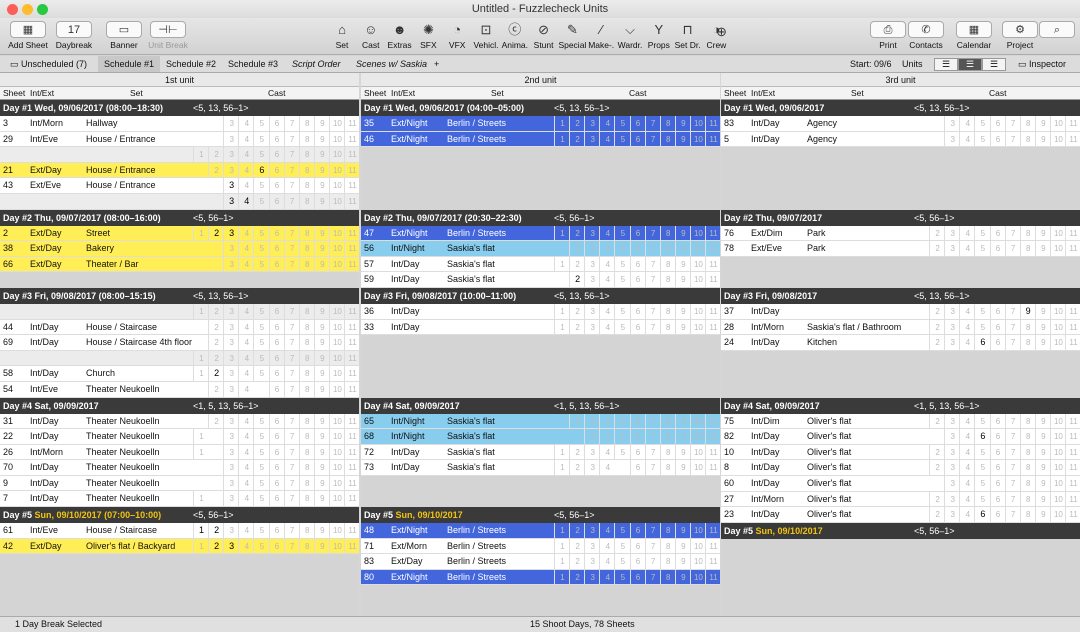  Describe the element at coordinates (540, 577) in the screenshot. I see `strip-row: 80 Ext/Night Berlin / Streets 1 2 3 4 5 6 7 8 9 10 11` at that location.